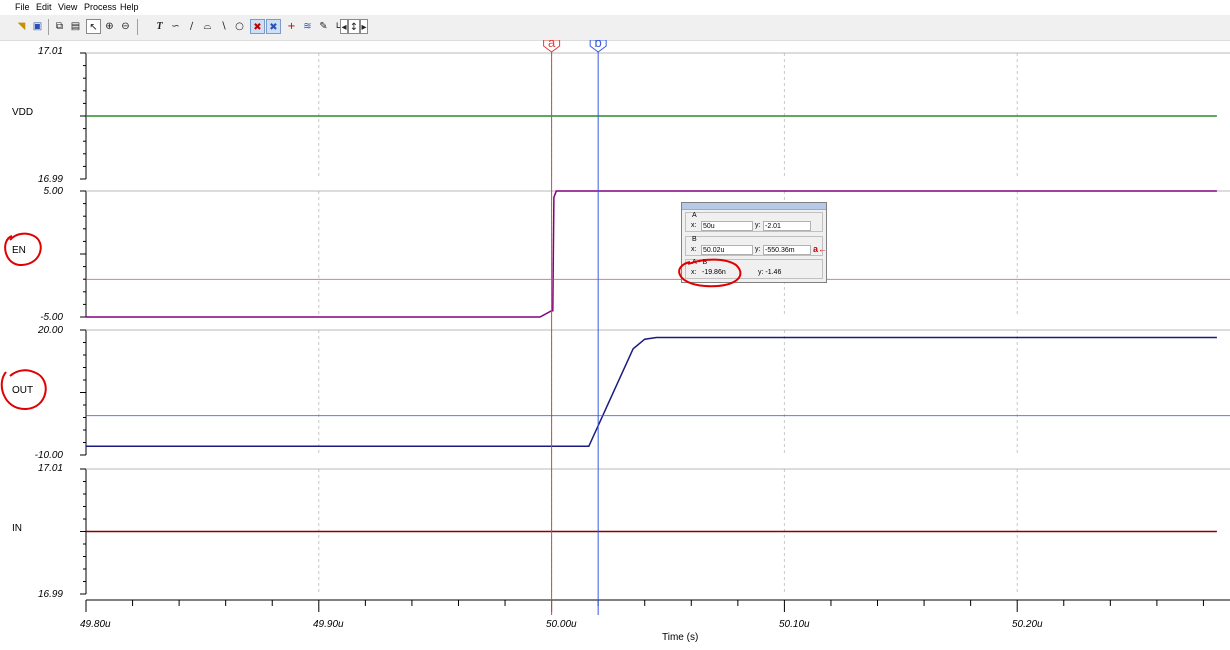 This screenshot has height=650, width=1230. Describe the element at coordinates (273, 26) in the screenshot. I see `cursor-b-icon: ✖` at that location.